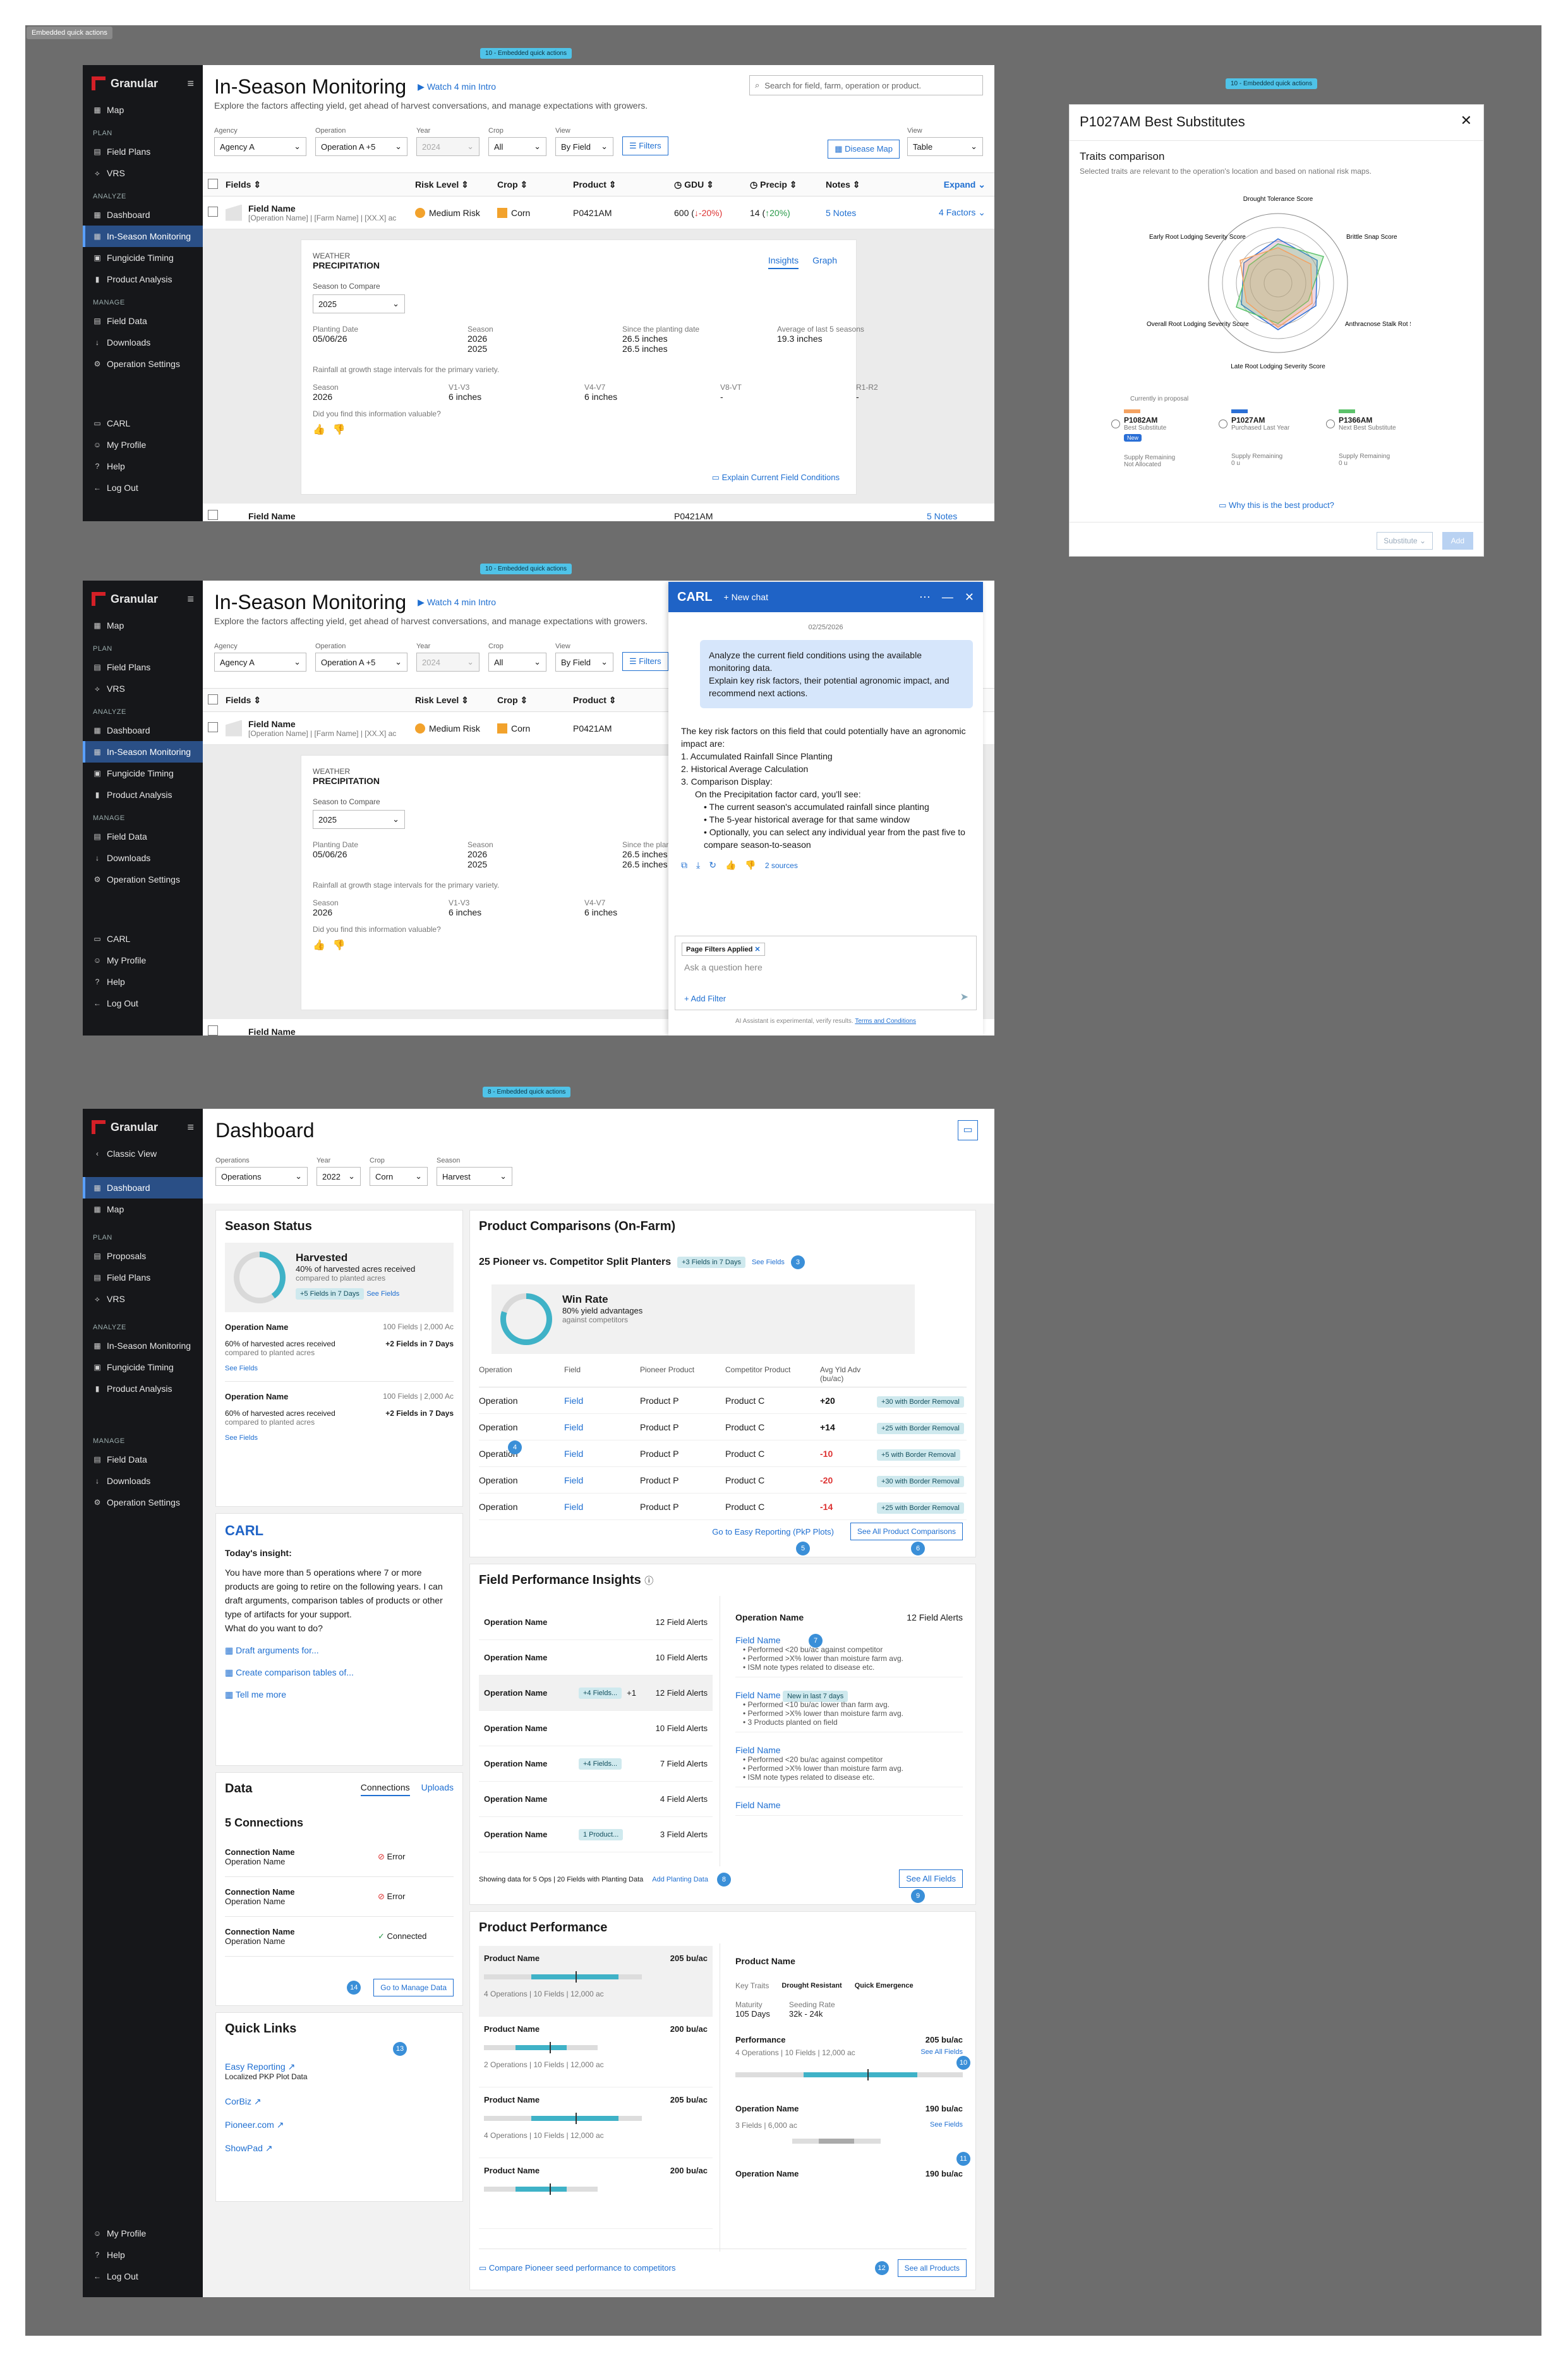 The image size is (1568, 2361). I want to click on nav-operation-settings: ⚙ Operation Settings, so click(143, 364).